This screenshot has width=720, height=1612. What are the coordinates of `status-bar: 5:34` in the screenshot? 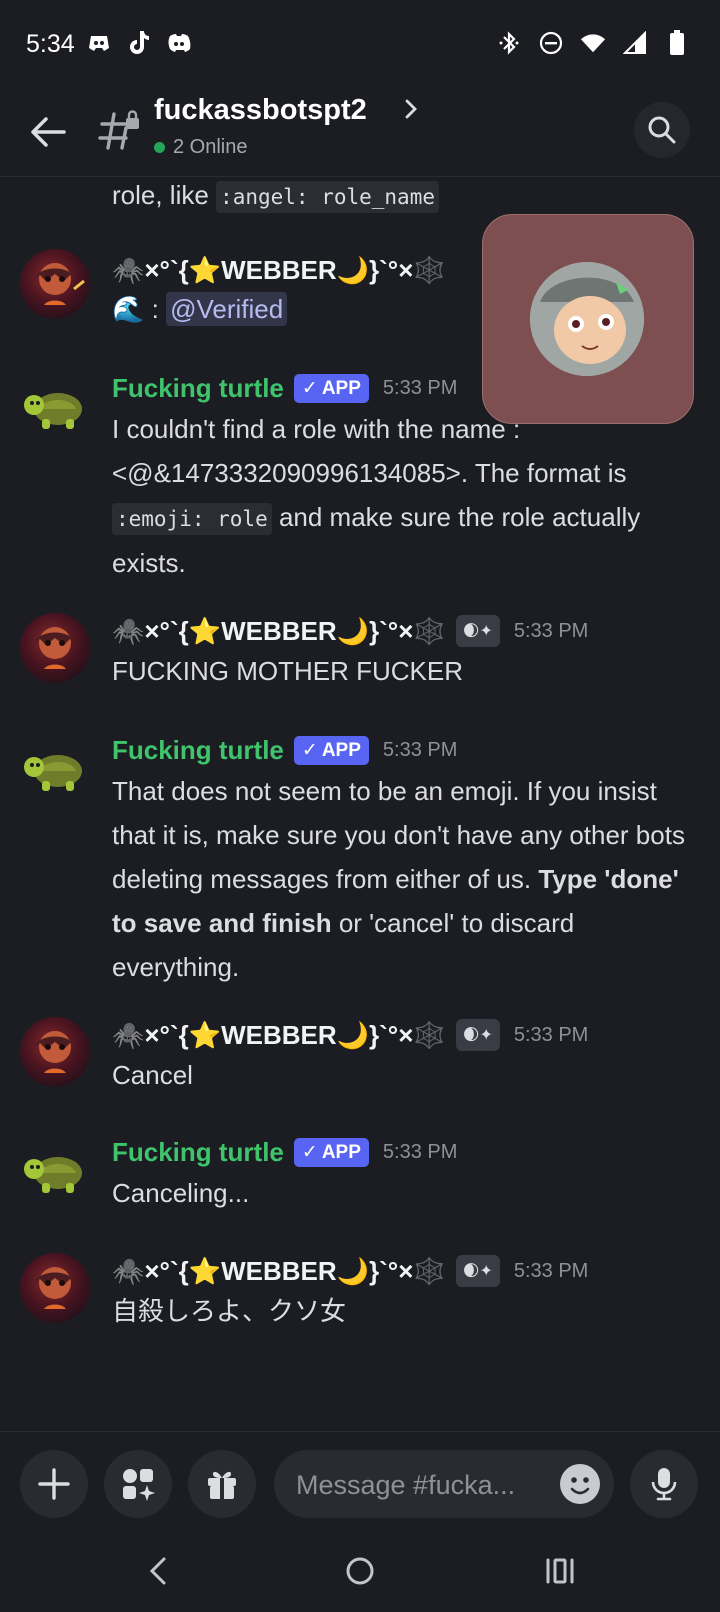 It's located at (360, 44).